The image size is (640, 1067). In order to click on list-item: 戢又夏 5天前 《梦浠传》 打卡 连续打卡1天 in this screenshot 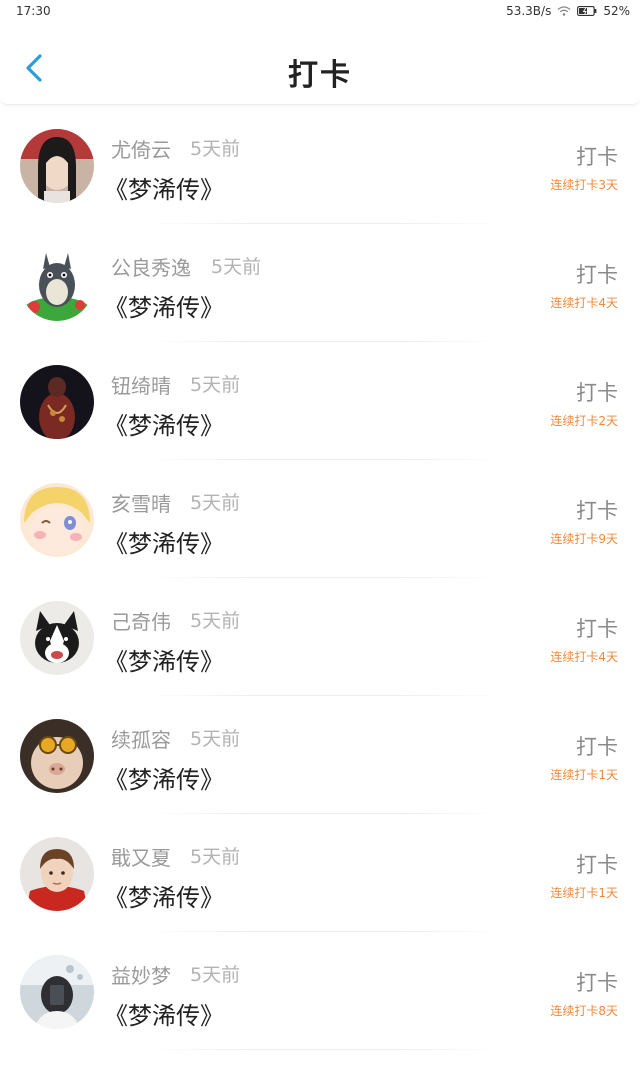, I will do `click(320, 873)`.